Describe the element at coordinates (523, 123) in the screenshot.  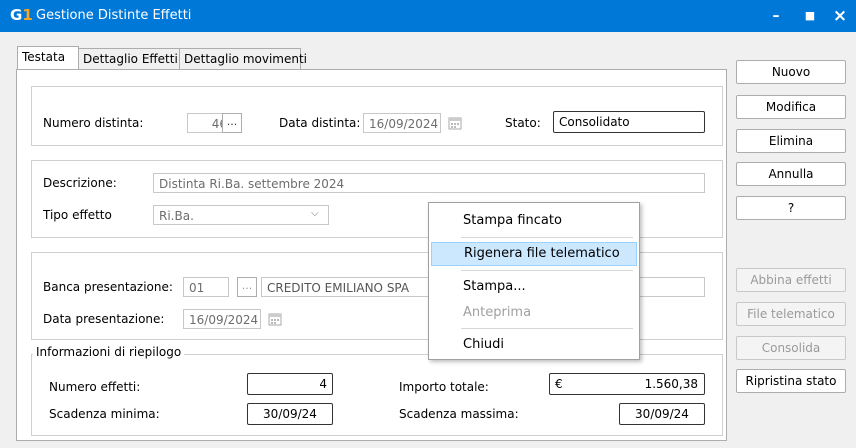
I see `stato-label: Stato:` at that location.